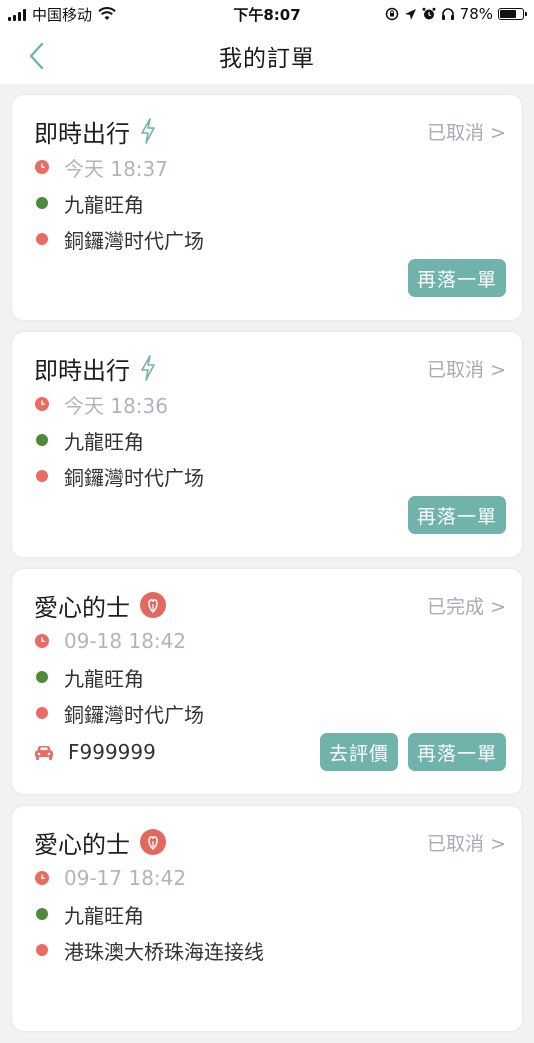 Image resolution: width=534 pixels, height=1043 pixels. I want to click on orientation-lock-icon, so click(391, 14).